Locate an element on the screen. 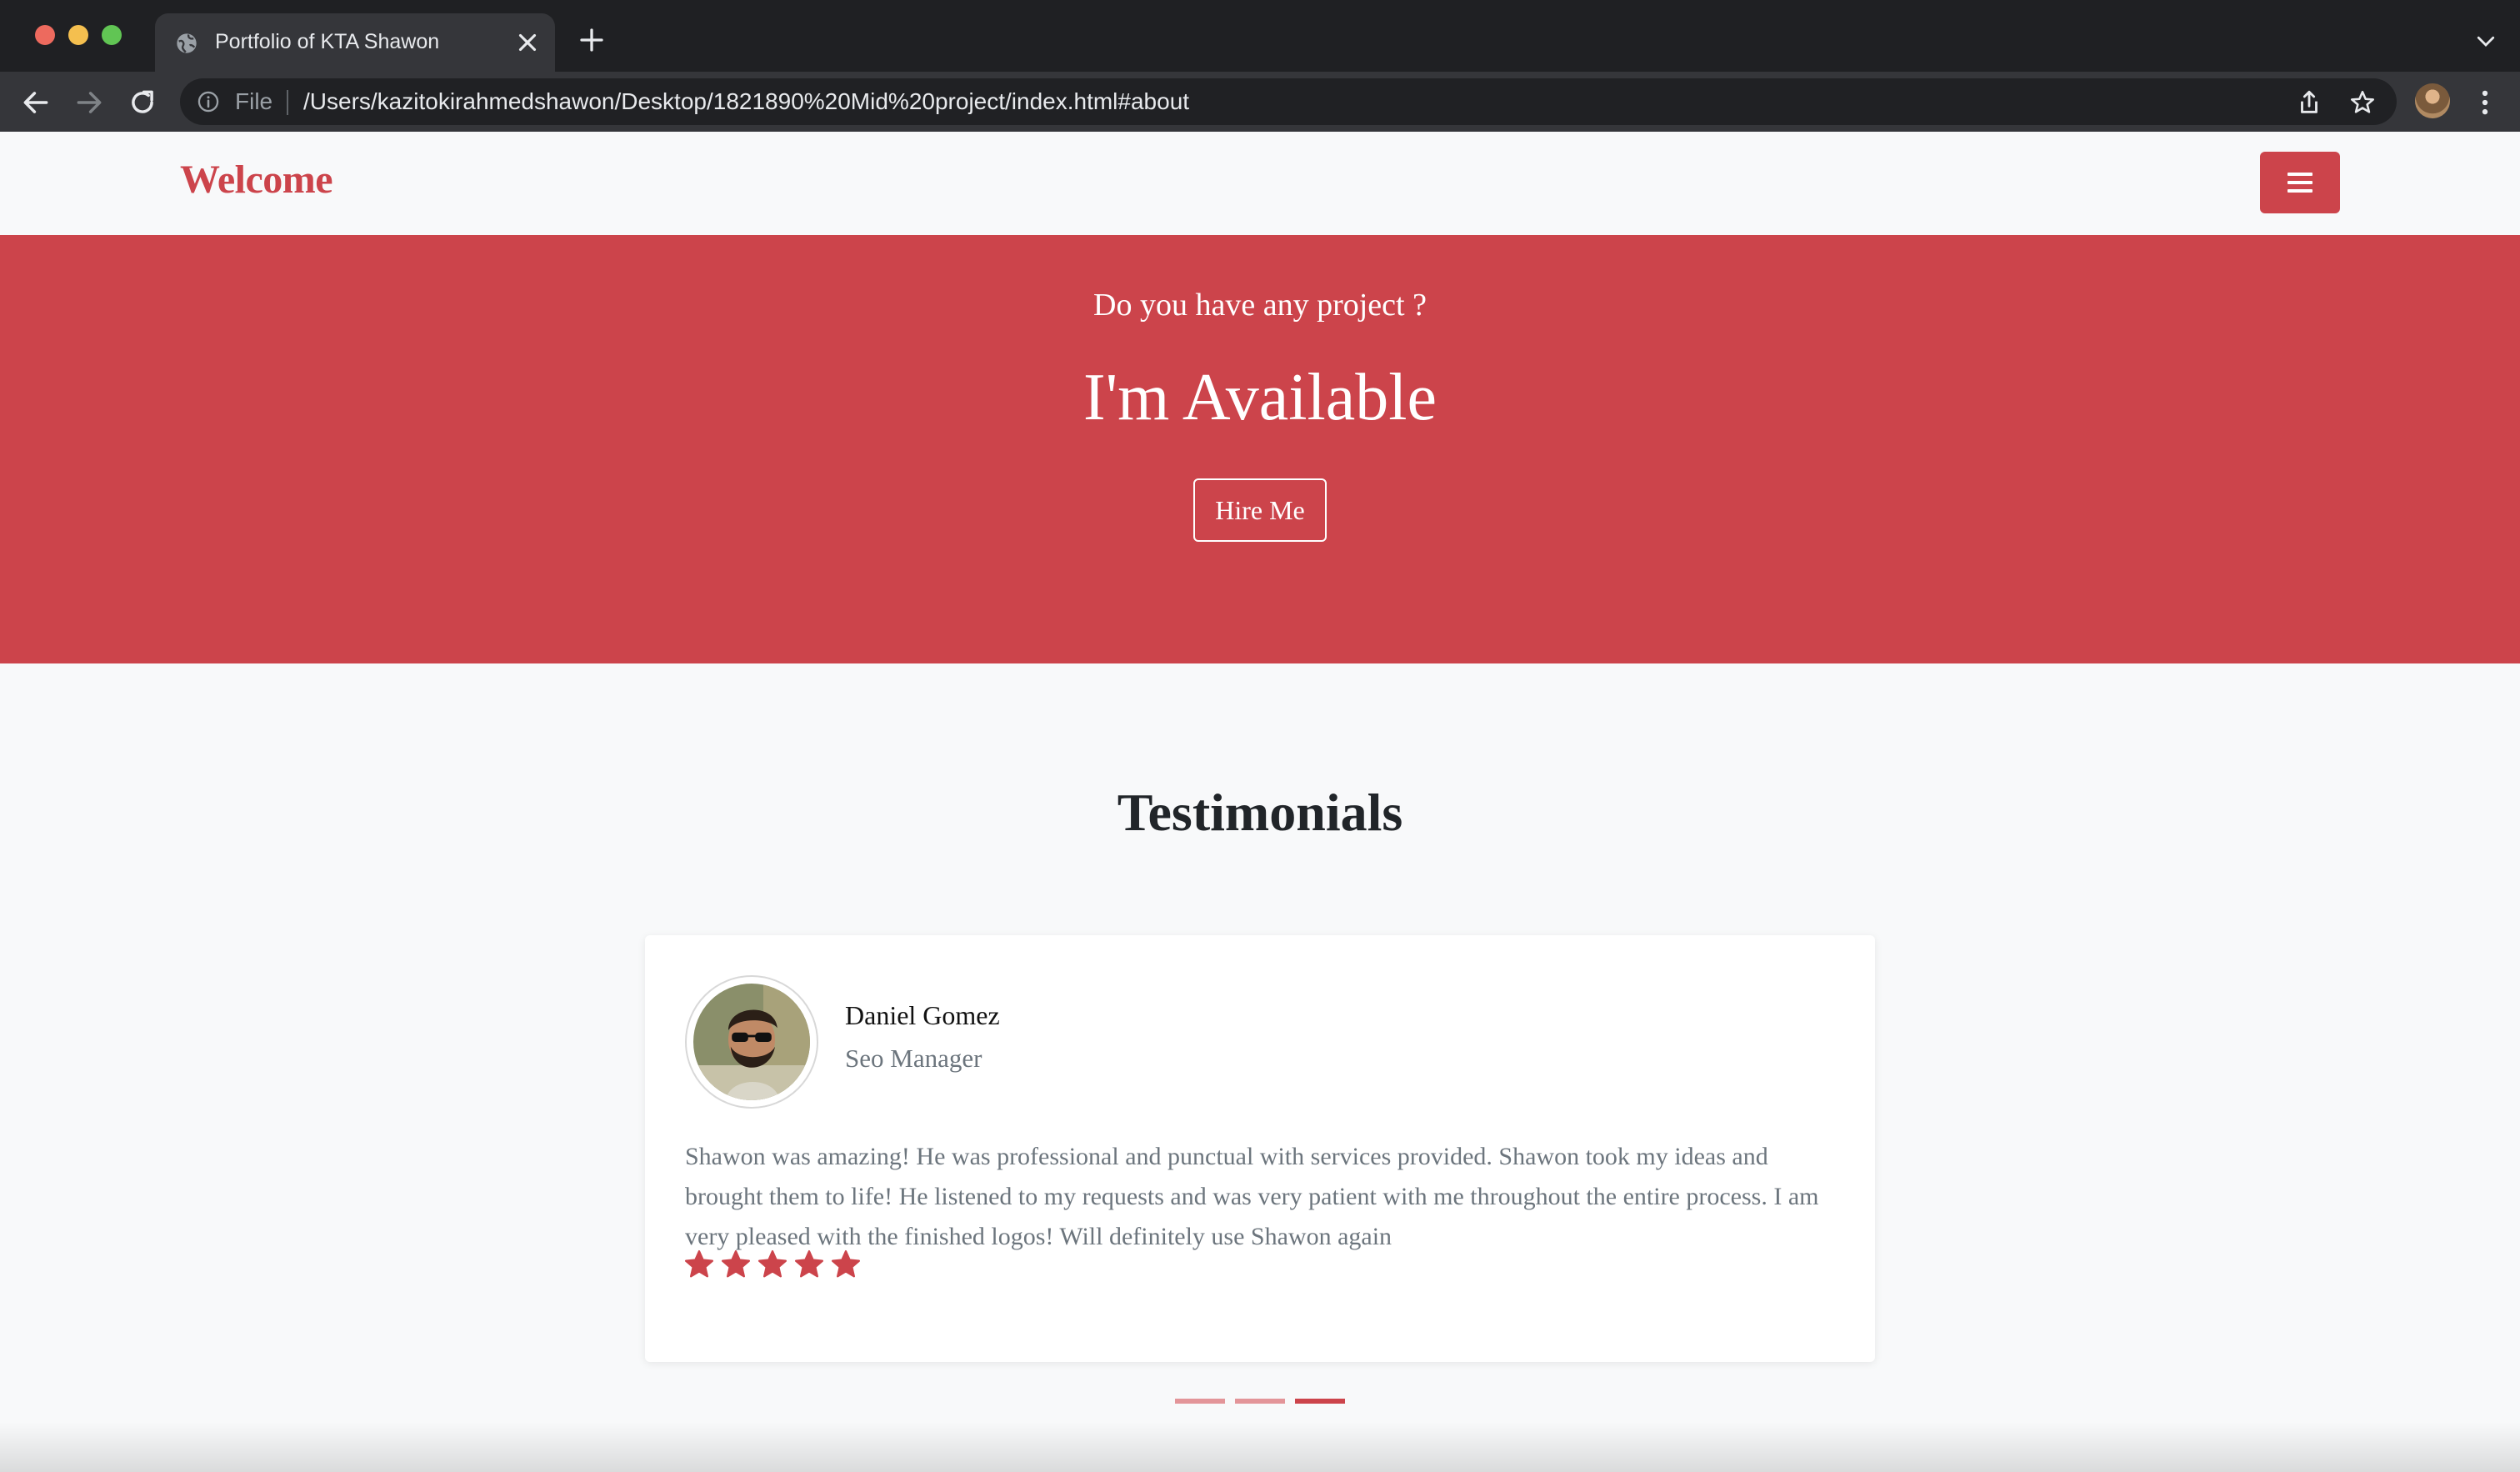 The height and width of the screenshot is (1472, 2520). menu-toggle-button is located at coordinates (2300, 182).